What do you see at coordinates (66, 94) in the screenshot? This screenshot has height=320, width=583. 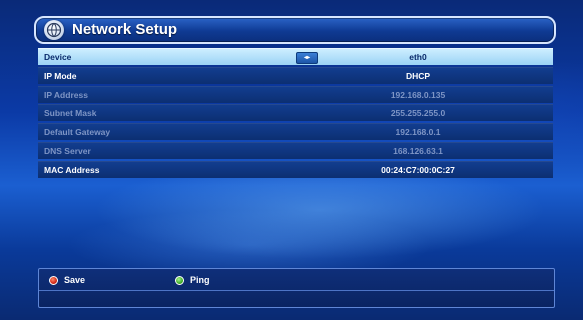 I see `ip-address-label: IP Address` at bounding box center [66, 94].